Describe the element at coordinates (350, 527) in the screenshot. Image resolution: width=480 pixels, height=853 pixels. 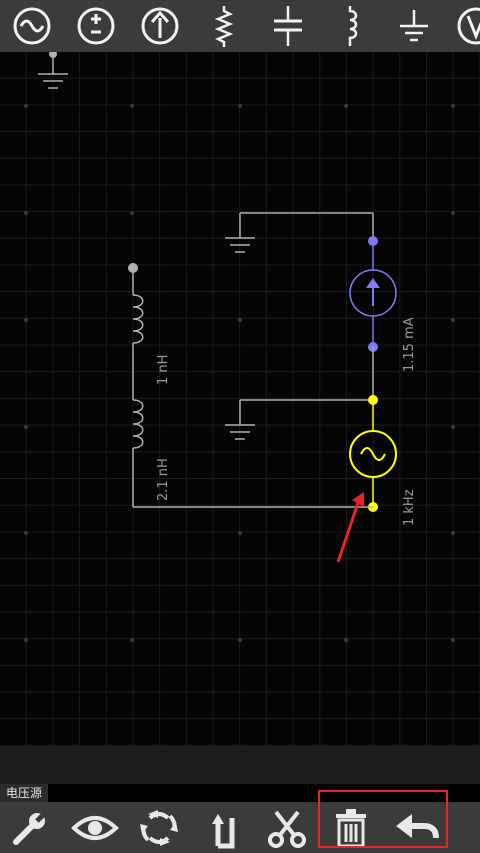
I see `annotation-arrow` at that location.